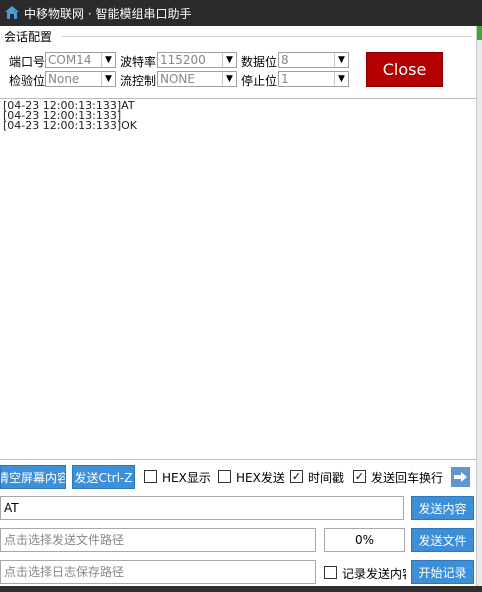 Image resolution: width=482 pixels, height=592 pixels. I want to click on send-file-path-field: 点击选择发送文件路径, so click(158, 540).